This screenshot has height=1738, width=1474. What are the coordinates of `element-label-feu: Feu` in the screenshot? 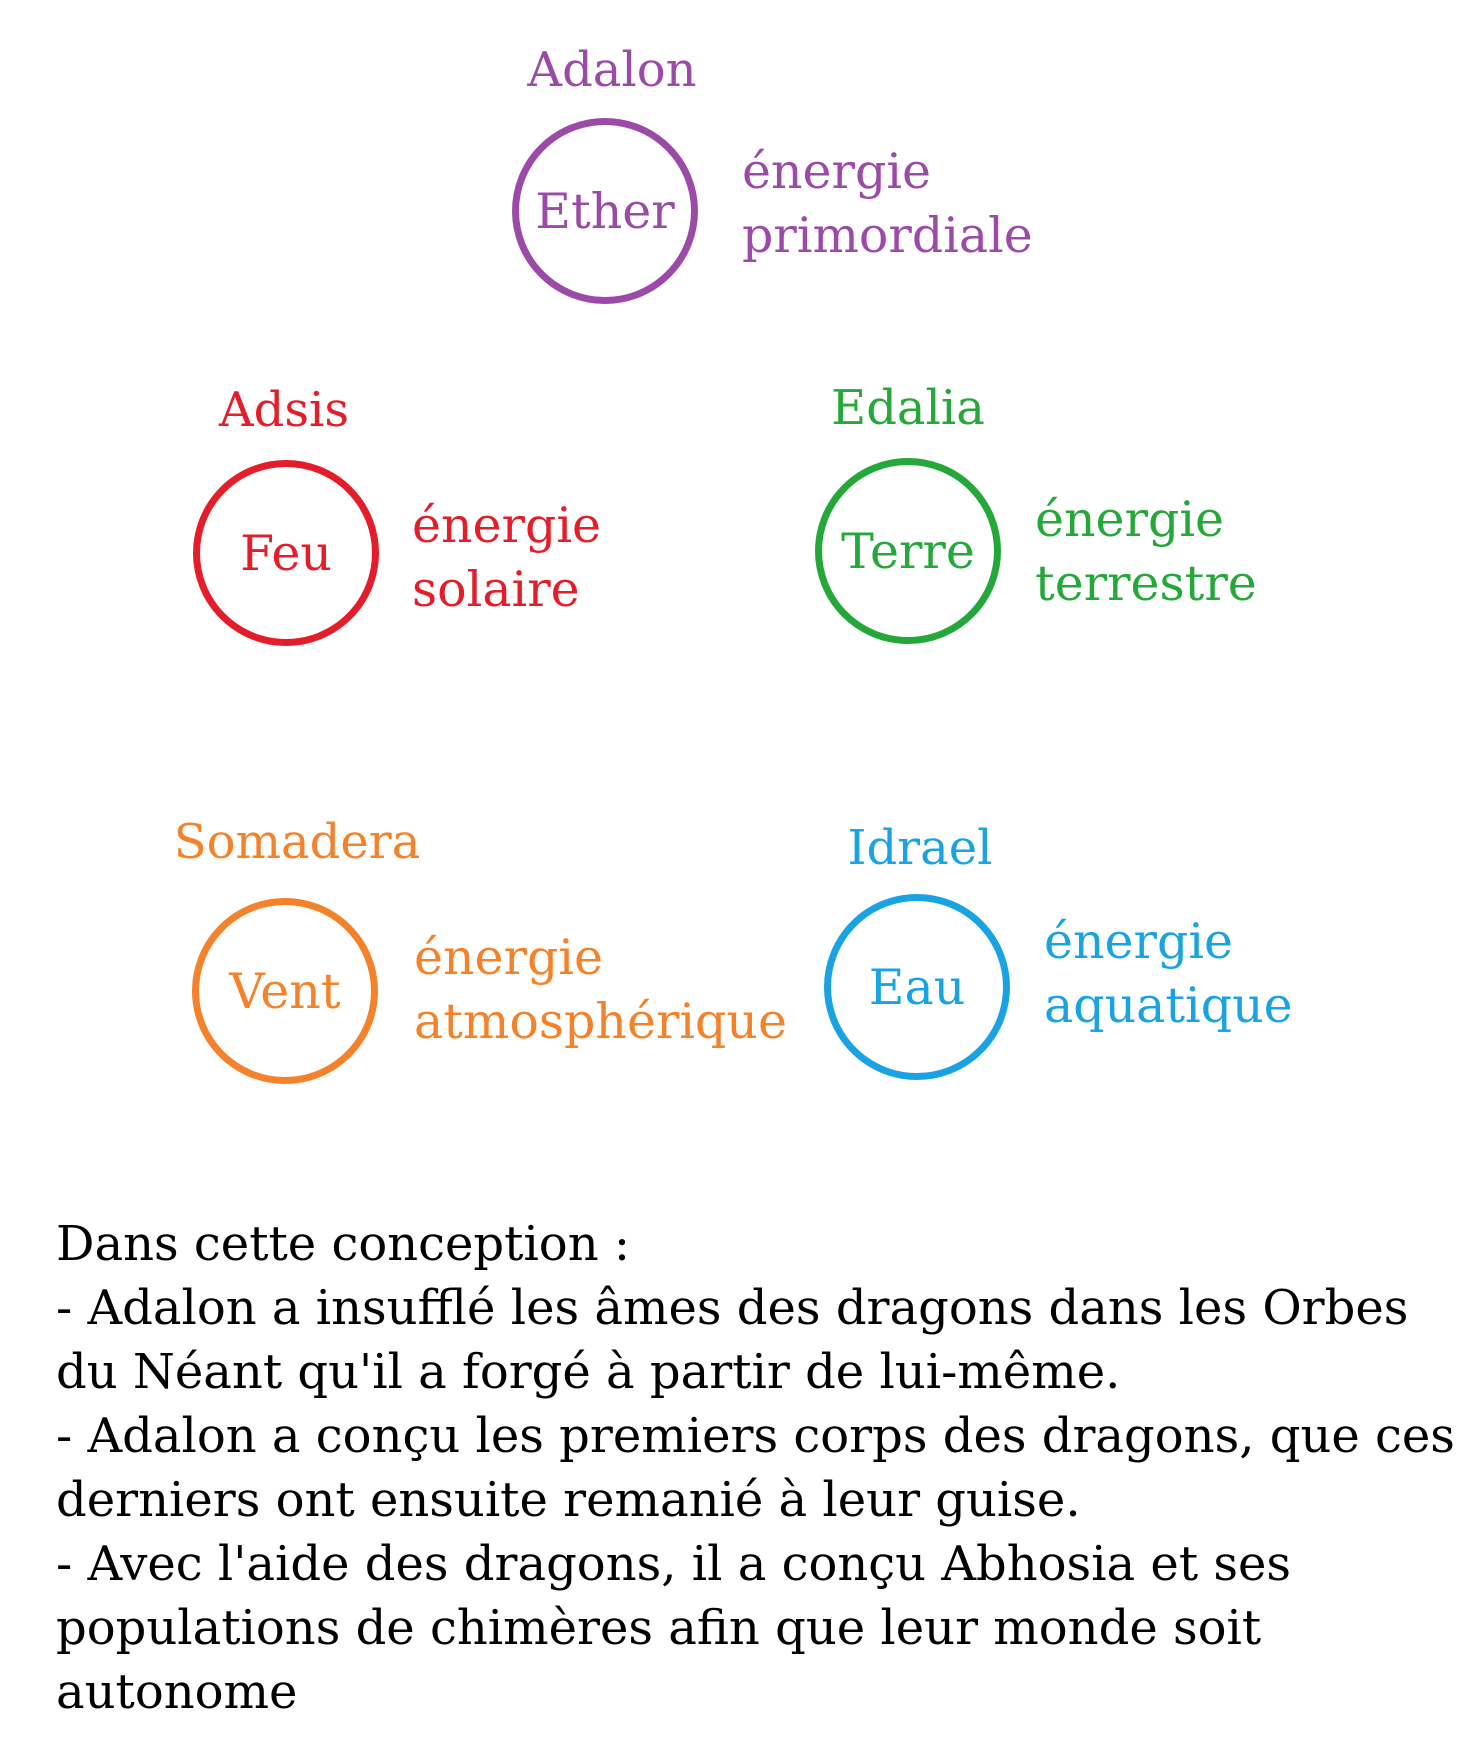 It's located at (286, 553).